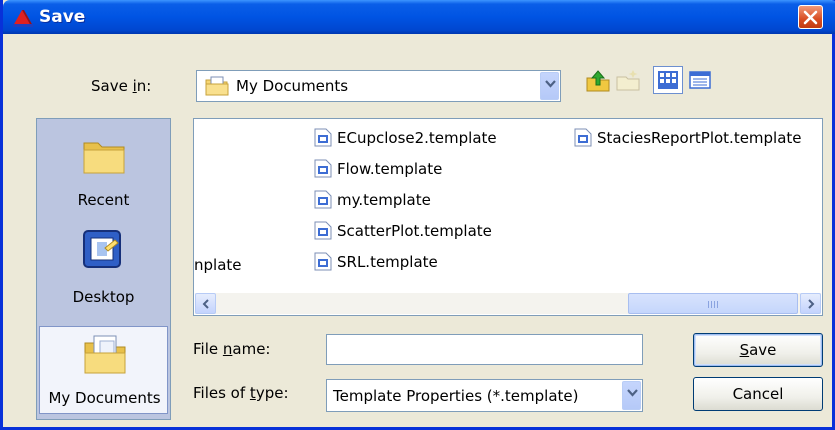 Image resolution: width=835 pixels, height=430 pixels. I want to click on file-name-label: File name:, so click(232, 349).